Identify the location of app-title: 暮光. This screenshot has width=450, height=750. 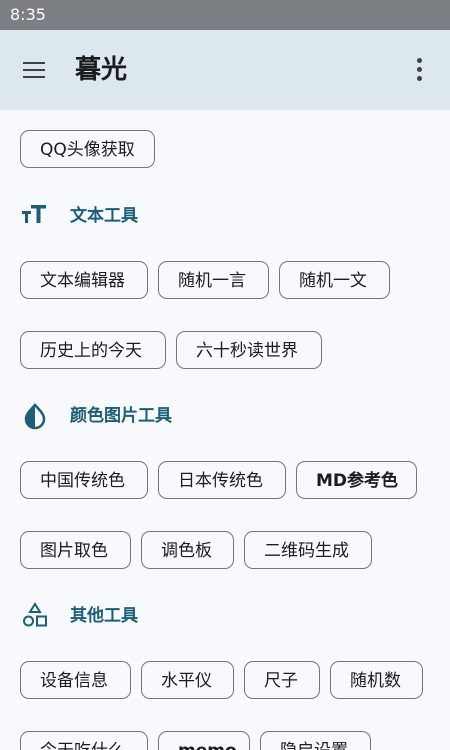
(101, 70).